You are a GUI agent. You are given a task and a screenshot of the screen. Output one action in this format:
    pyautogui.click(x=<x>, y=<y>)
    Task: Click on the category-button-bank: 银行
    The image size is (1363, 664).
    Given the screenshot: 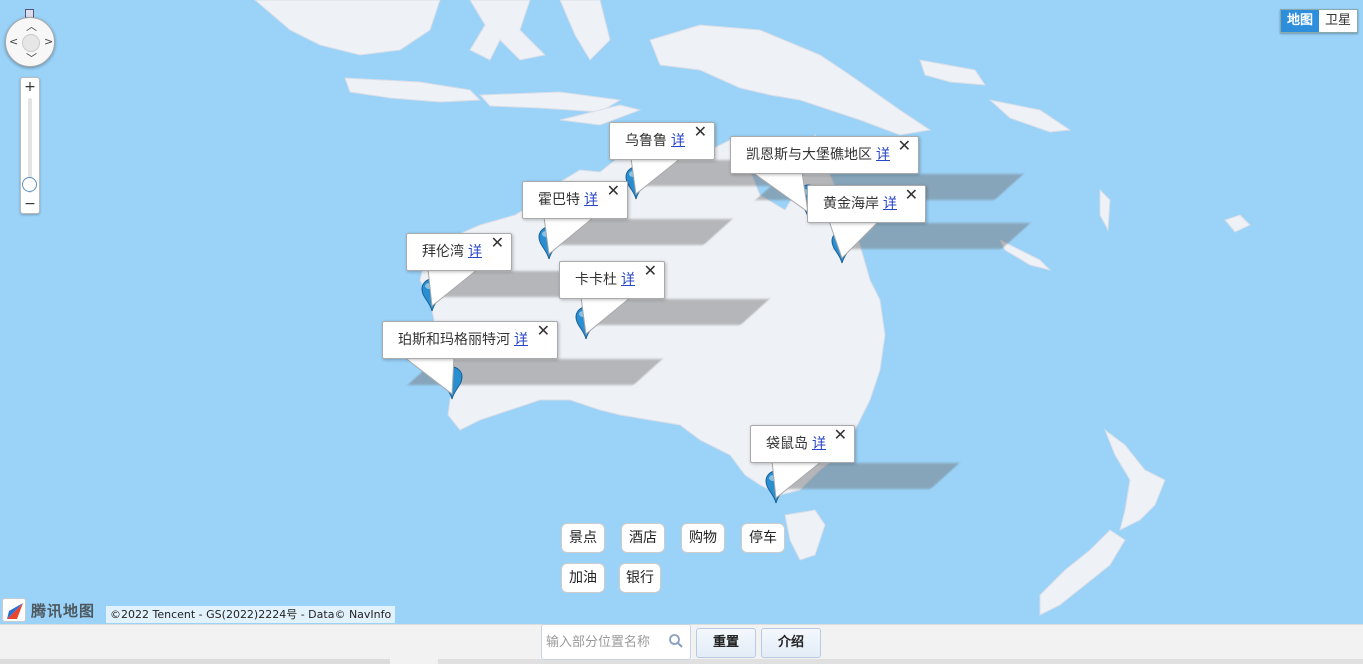 What is the action you would take?
    pyautogui.click(x=640, y=578)
    